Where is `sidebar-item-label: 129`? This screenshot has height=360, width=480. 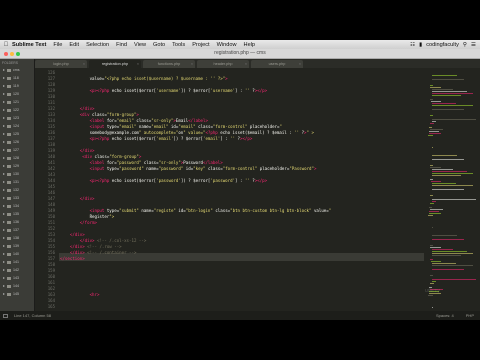 sidebar-item-label: 129 is located at coordinates (16, 166).